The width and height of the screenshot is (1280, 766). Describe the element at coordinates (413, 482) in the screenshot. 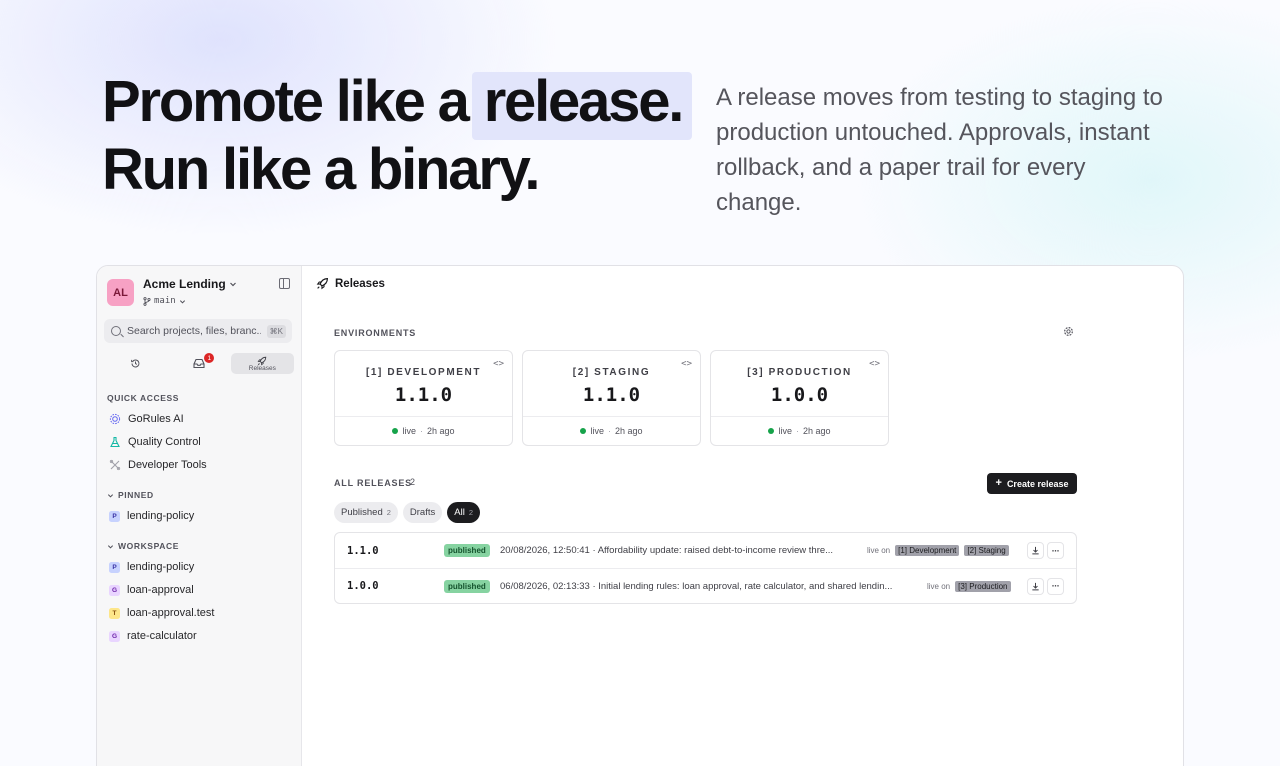

I see `all-releases-count: 2` at that location.